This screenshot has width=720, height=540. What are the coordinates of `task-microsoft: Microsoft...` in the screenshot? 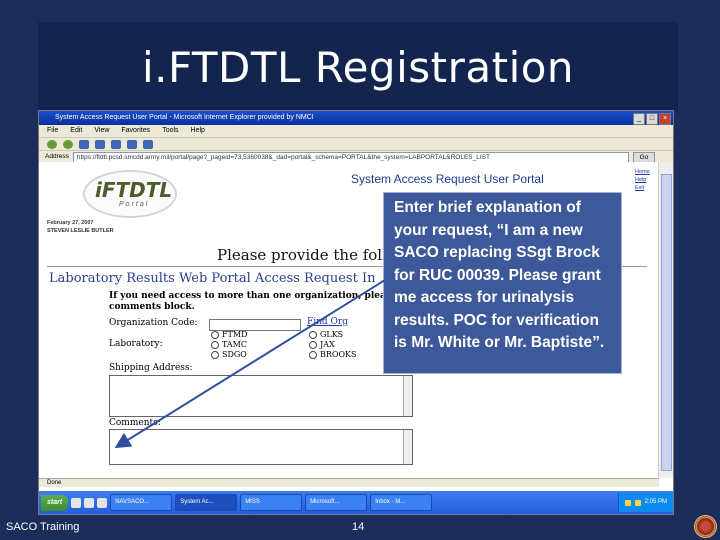 It's located at (336, 502).